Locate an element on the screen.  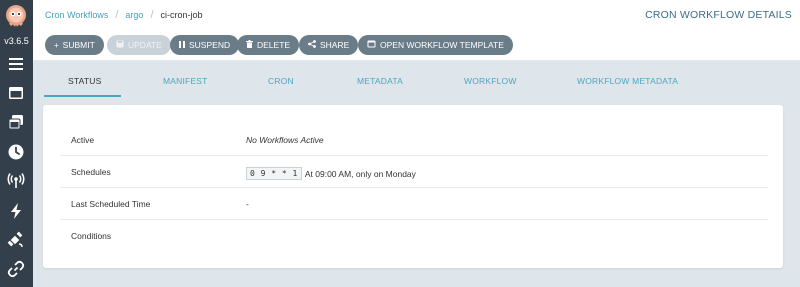
breadcrumb: Cron Workflows / argo / ci-cron-job is located at coordinates (124, 15).